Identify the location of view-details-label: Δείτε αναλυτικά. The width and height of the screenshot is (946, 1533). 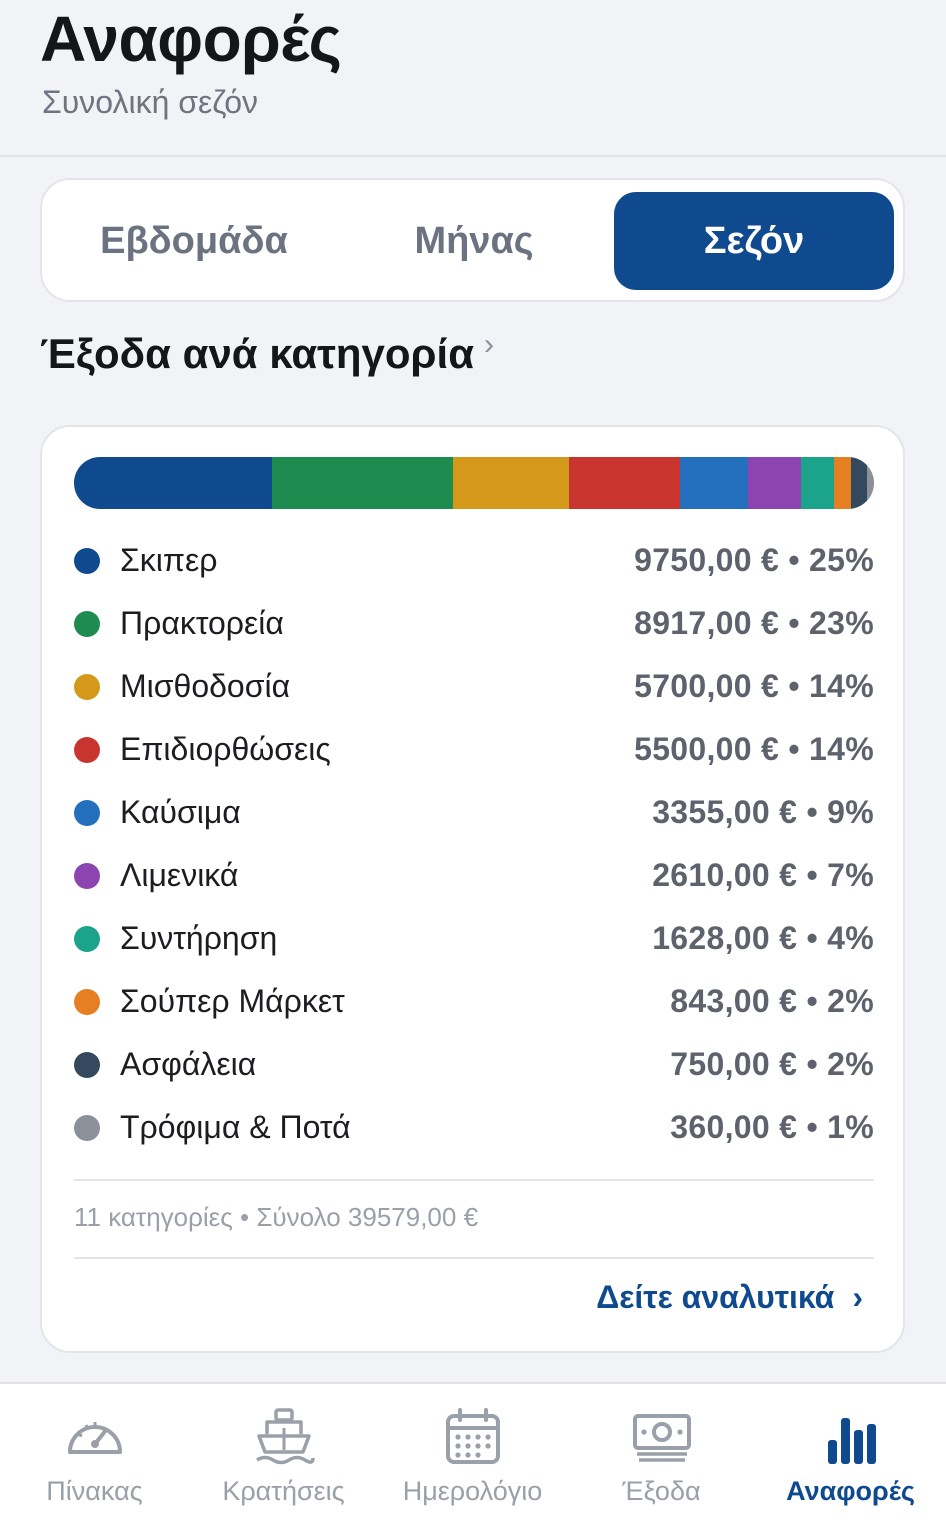
(715, 1297).